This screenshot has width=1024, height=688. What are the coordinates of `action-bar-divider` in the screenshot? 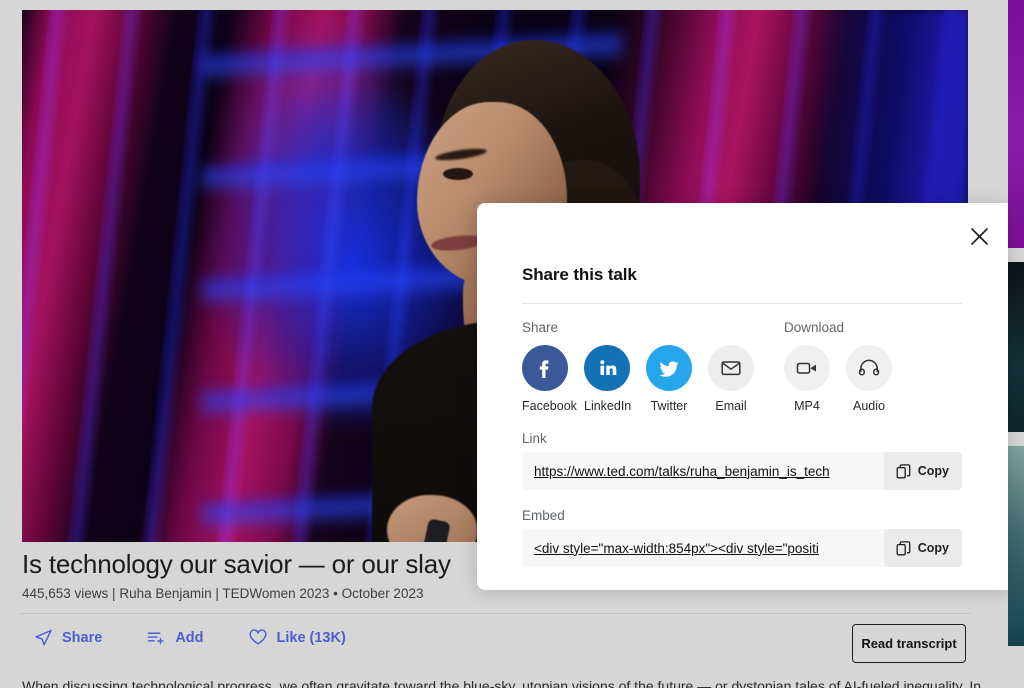 It's located at (495, 613).